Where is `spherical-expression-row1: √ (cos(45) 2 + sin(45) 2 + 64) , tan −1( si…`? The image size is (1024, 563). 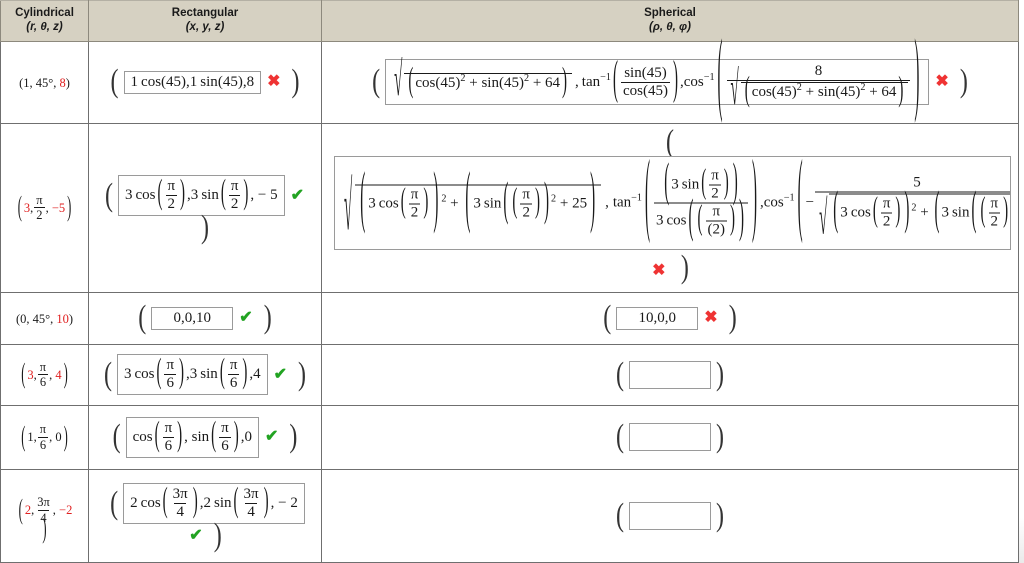 spherical-expression-row1: √ (cos(45) 2 + sin(45) 2 + 64) , tan −1( si… is located at coordinates (657, 78).